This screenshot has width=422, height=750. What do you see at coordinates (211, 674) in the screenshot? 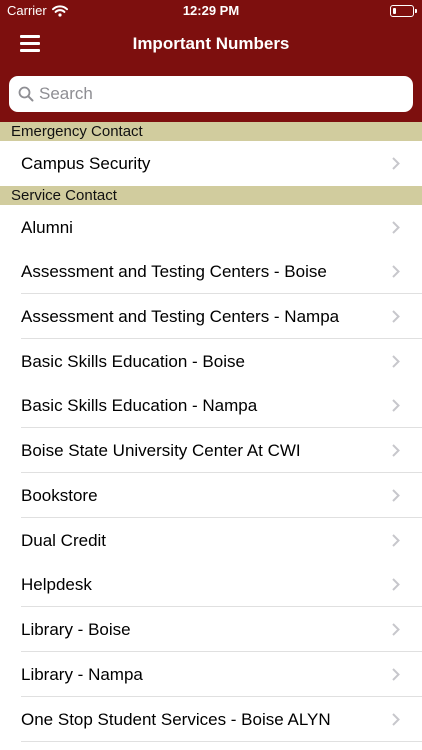
I see `list-item: Library - Nampa` at bounding box center [211, 674].